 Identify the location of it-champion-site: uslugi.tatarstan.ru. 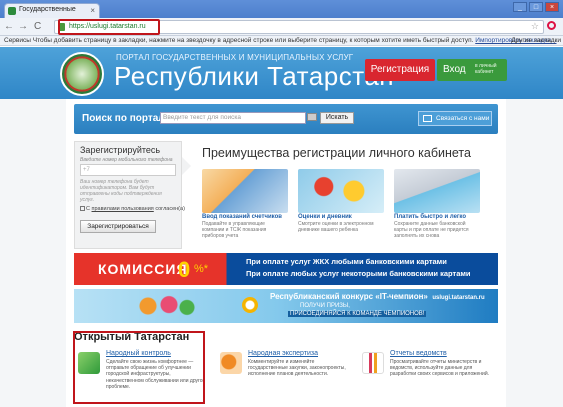
(458, 298).